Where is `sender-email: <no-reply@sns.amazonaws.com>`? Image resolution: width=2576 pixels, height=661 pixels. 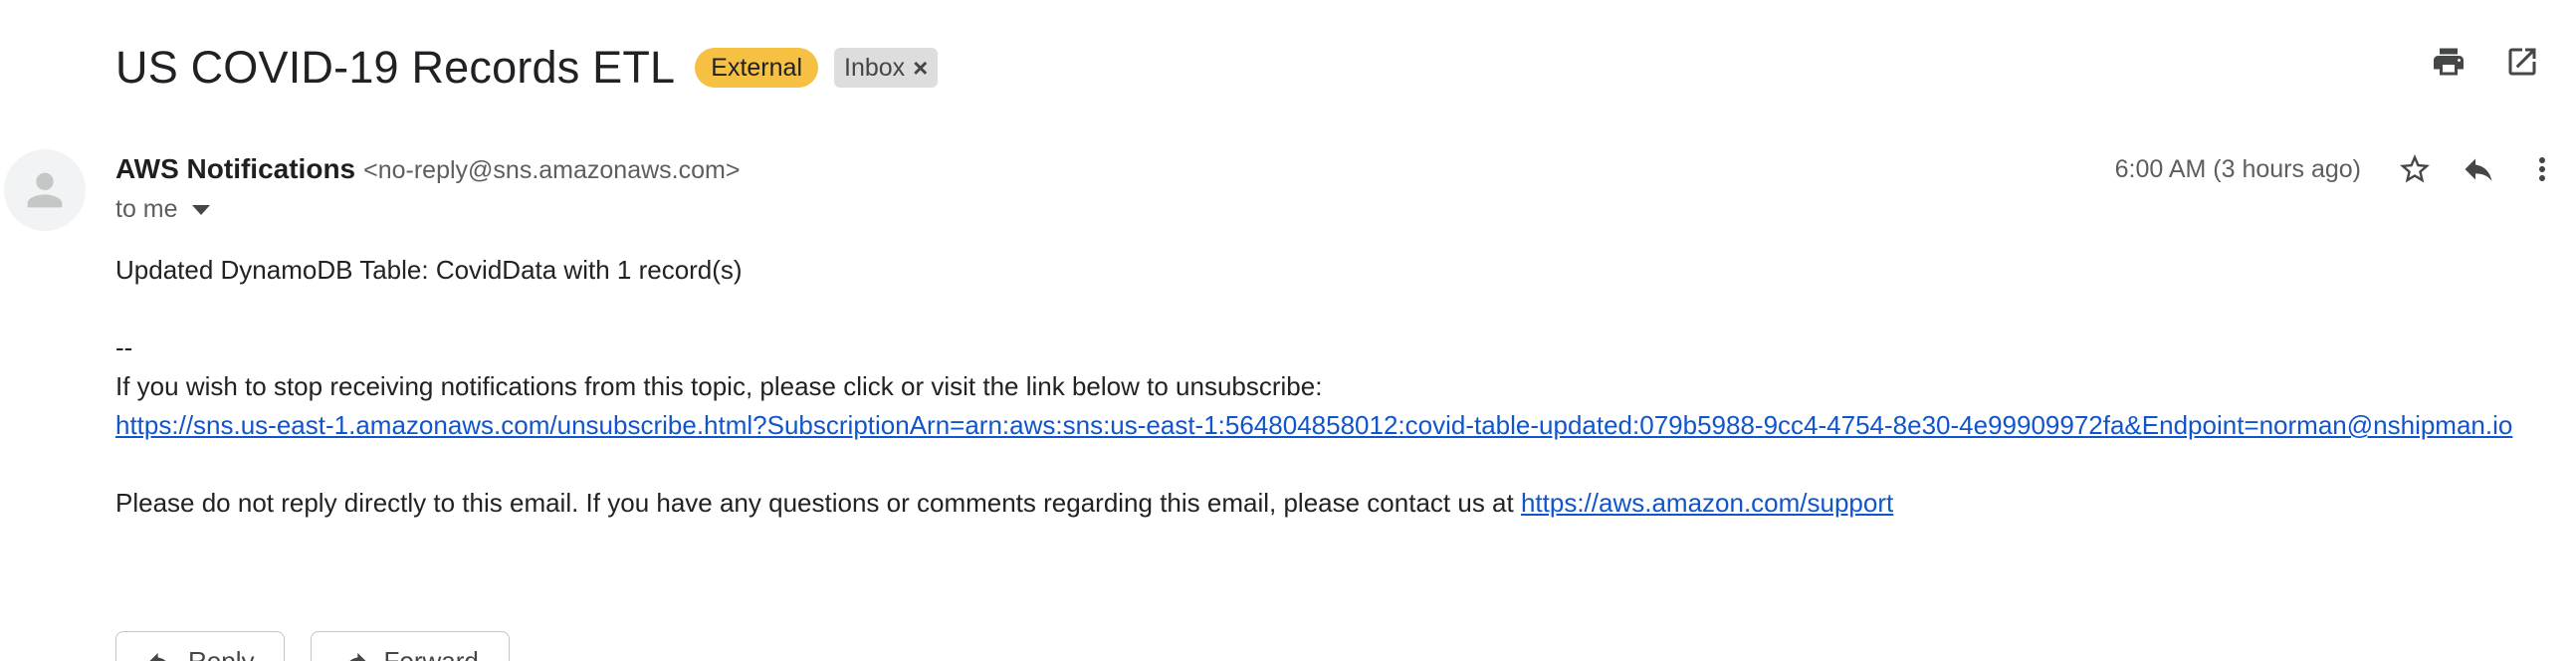 sender-email: <no-reply@sns.amazonaws.com> is located at coordinates (552, 170).